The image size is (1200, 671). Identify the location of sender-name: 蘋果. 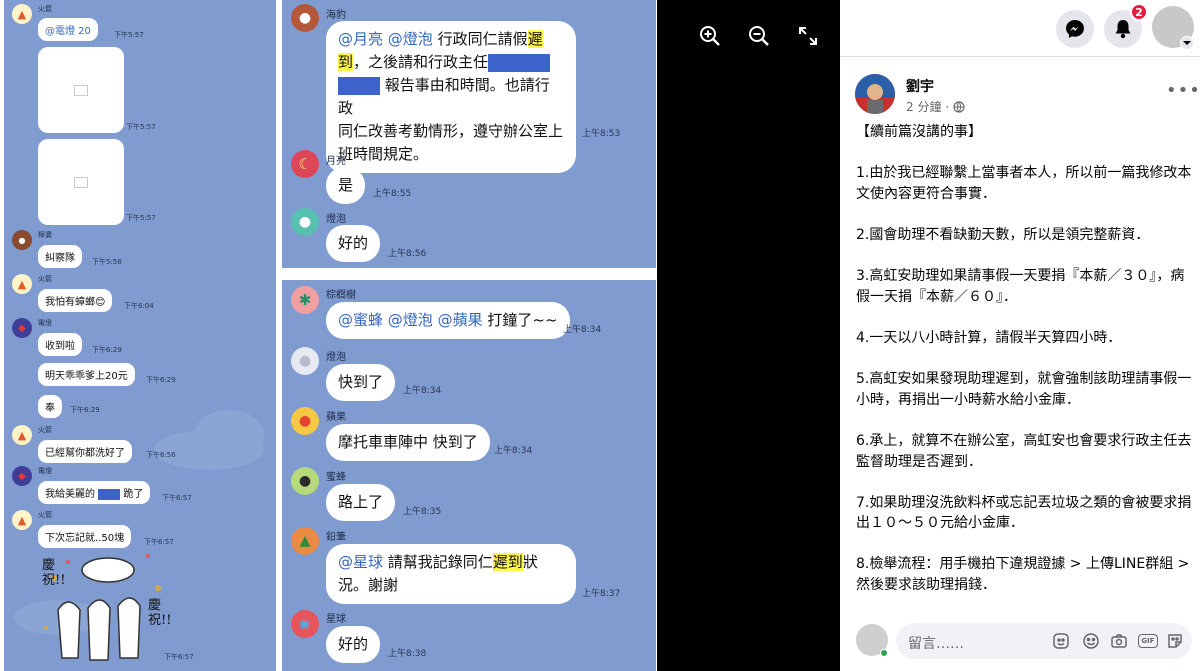
(336, 417).